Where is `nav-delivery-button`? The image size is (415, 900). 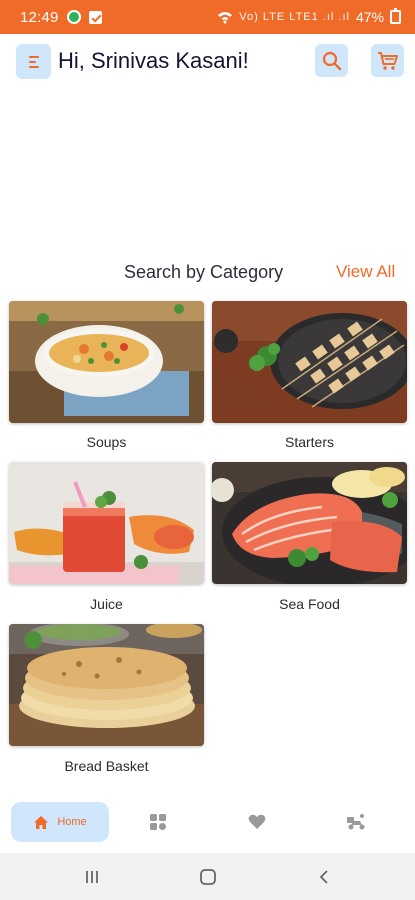
nav-delivery-button is located at coordinates (356, 822).